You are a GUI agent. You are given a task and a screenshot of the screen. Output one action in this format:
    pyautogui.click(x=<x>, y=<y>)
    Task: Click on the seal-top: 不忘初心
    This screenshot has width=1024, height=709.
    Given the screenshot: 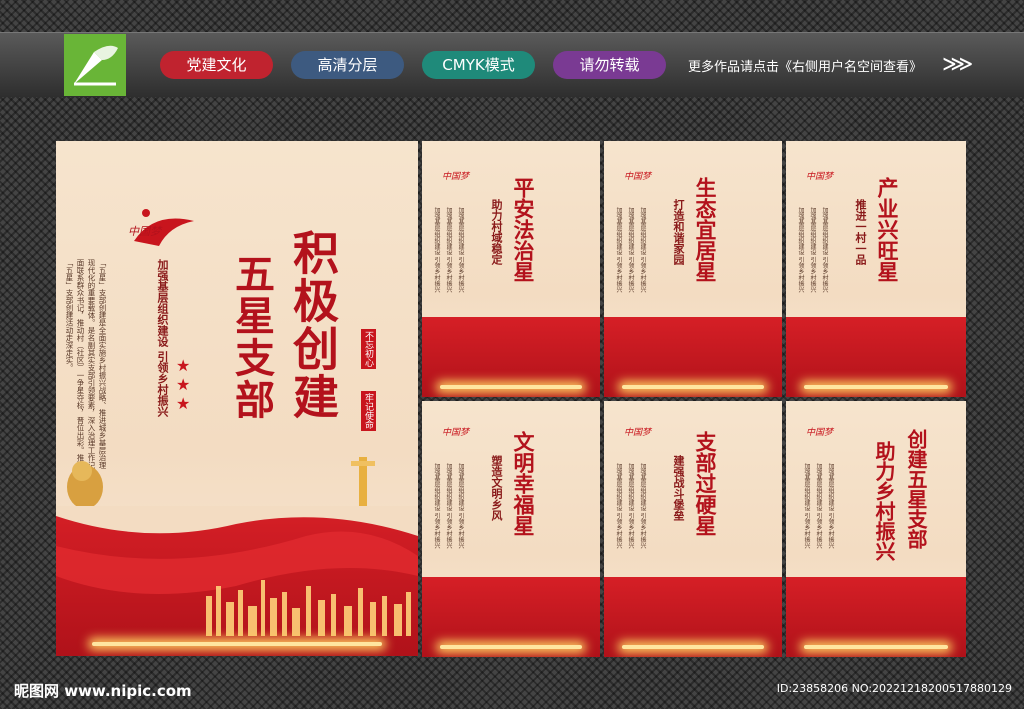 What is the action you would take?
    pyautogui.click(x=368, y=349)
    